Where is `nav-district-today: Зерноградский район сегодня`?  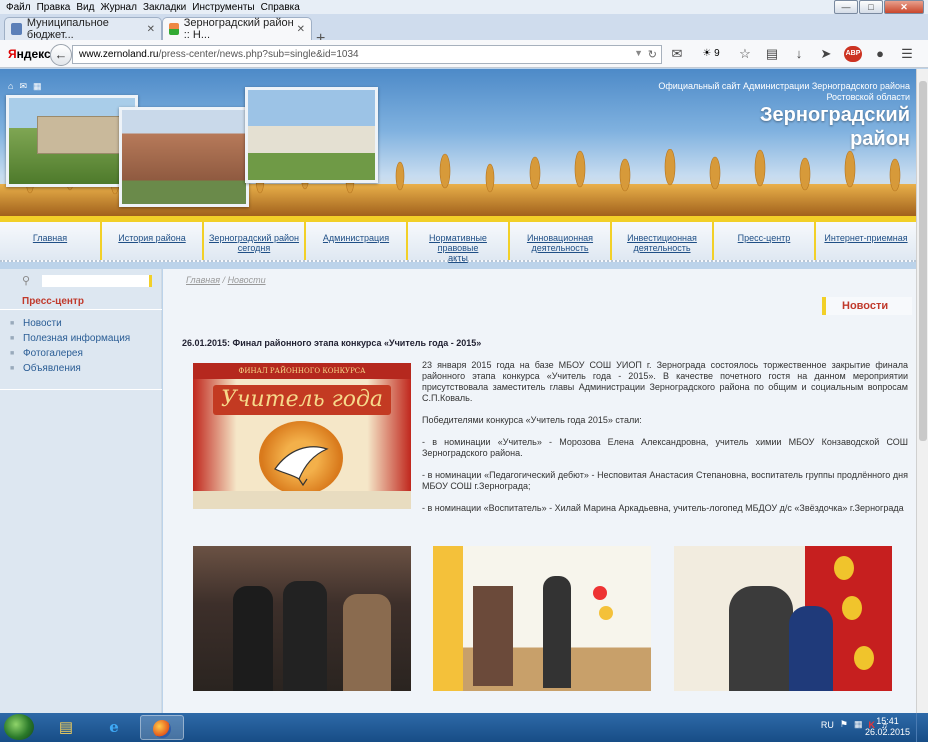
nav-district-today: Зерноградский район сегодня is located at coordinates (253, 241).